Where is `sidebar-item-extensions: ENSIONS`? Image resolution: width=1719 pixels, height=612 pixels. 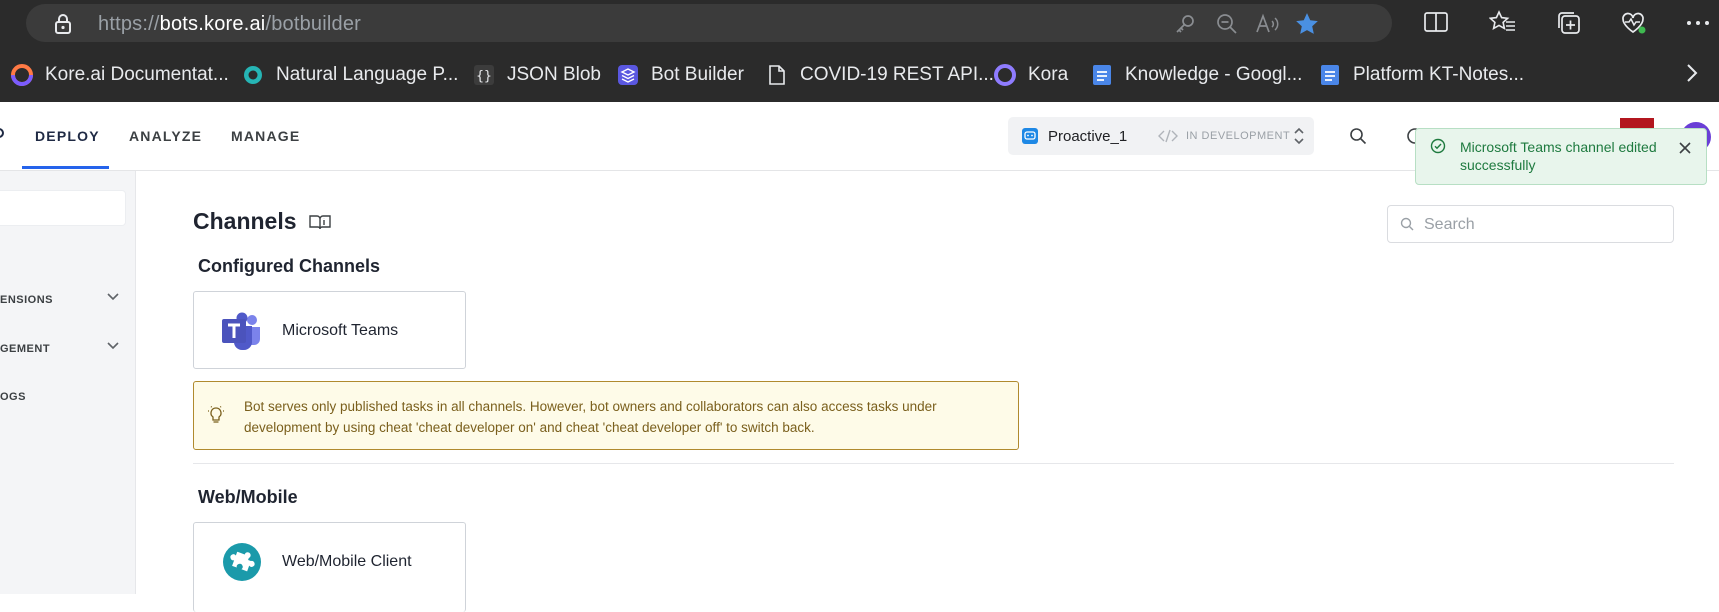 sidebar-item-extensions: ENSIONS is located at coordinates (60, 299).